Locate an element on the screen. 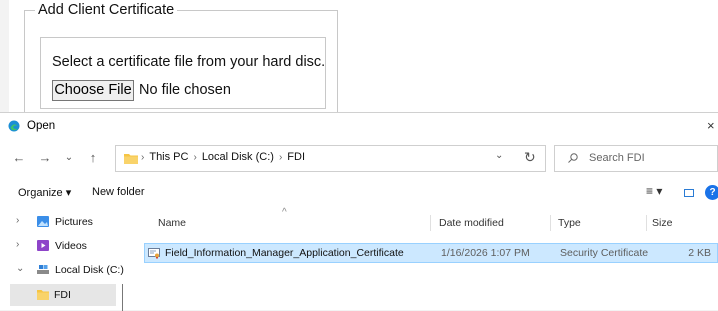  file-type: Security Certificate is located at coordinates (604, 253).